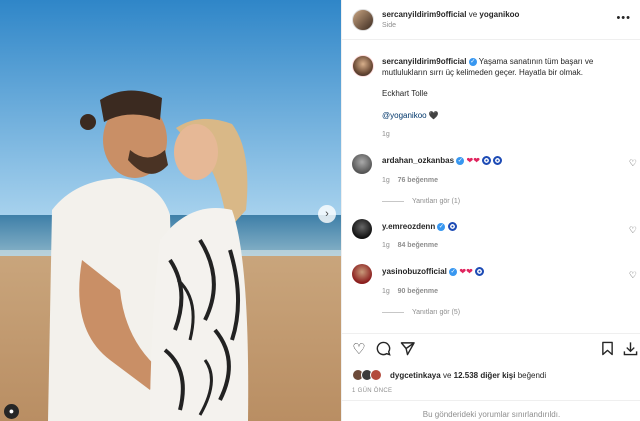 Image resolution: width=640 pixels, height=421 pixels. I want to click on bookmark-icon, so click(607, 350).